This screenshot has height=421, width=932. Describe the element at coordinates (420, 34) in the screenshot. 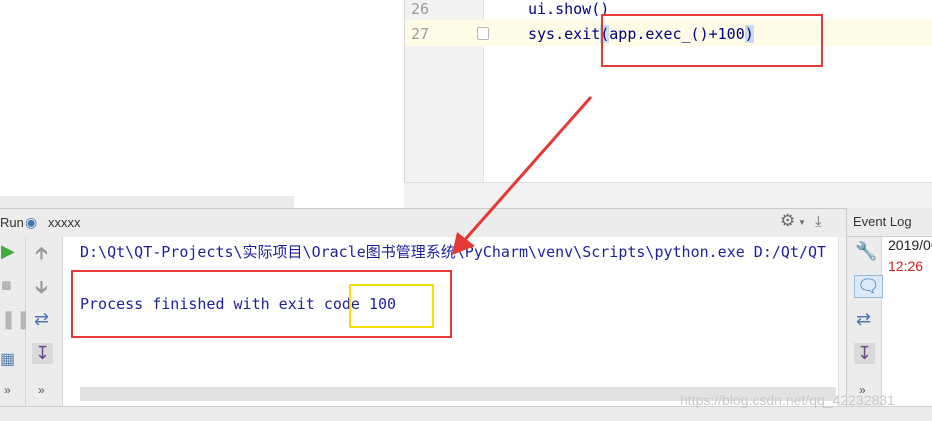

I see `line-number: 27` at that location.